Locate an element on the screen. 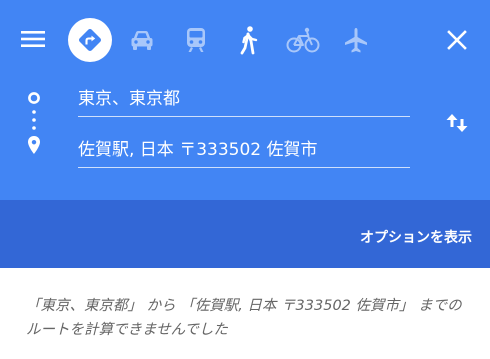  swap-vertical-icon is located at coordinates (457, 123).